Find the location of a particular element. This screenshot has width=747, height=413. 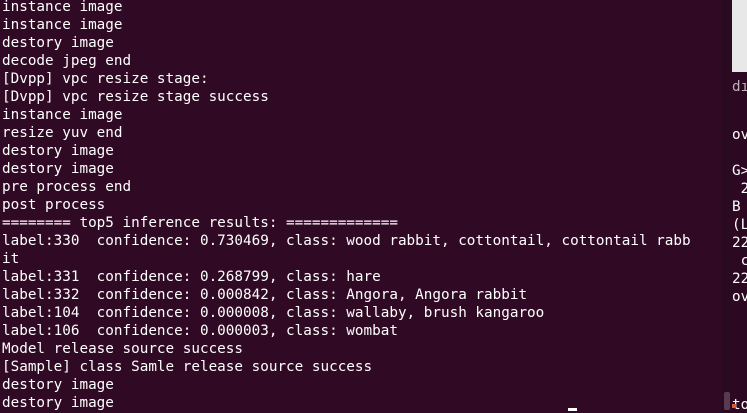

terminal-line: [Dvpp] vpc resize stage: is located at coordinates (105, 79).